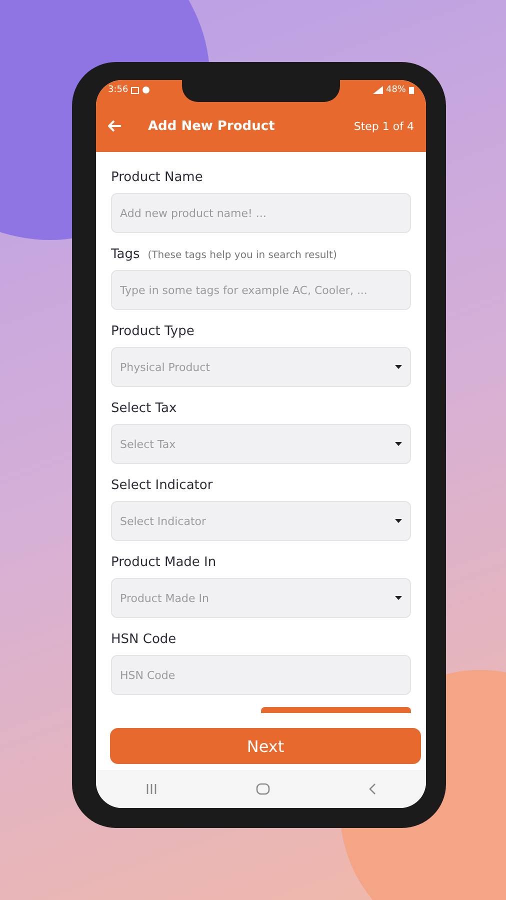 The width and height of the screenshot is (506, 900). What do you see at coordinates (261, 521) in the screenshot?
I see `dropdown-field: Select Indicator` at bounding box center [261, 521].